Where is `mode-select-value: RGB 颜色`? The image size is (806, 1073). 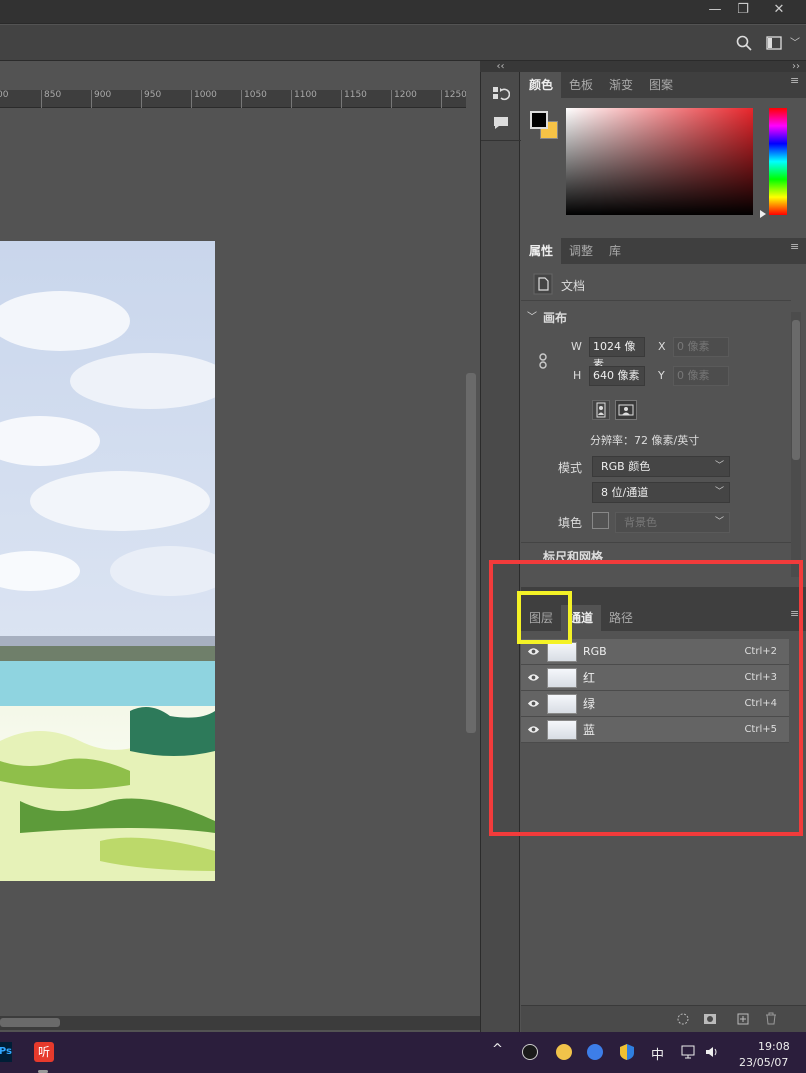
mode-select-value: RGB 颜色 is located at coordinates (626, 466).